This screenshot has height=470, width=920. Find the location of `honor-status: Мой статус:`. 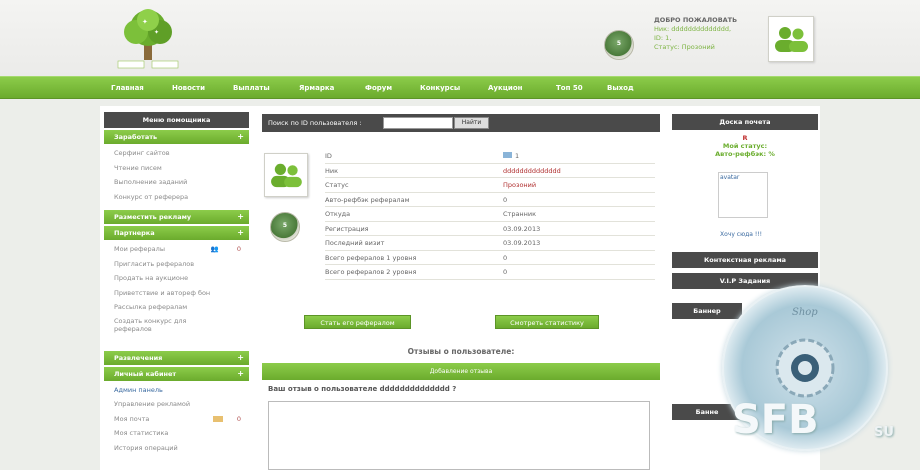

honor-status: Мой статус: is located at coordinates (745, 146).